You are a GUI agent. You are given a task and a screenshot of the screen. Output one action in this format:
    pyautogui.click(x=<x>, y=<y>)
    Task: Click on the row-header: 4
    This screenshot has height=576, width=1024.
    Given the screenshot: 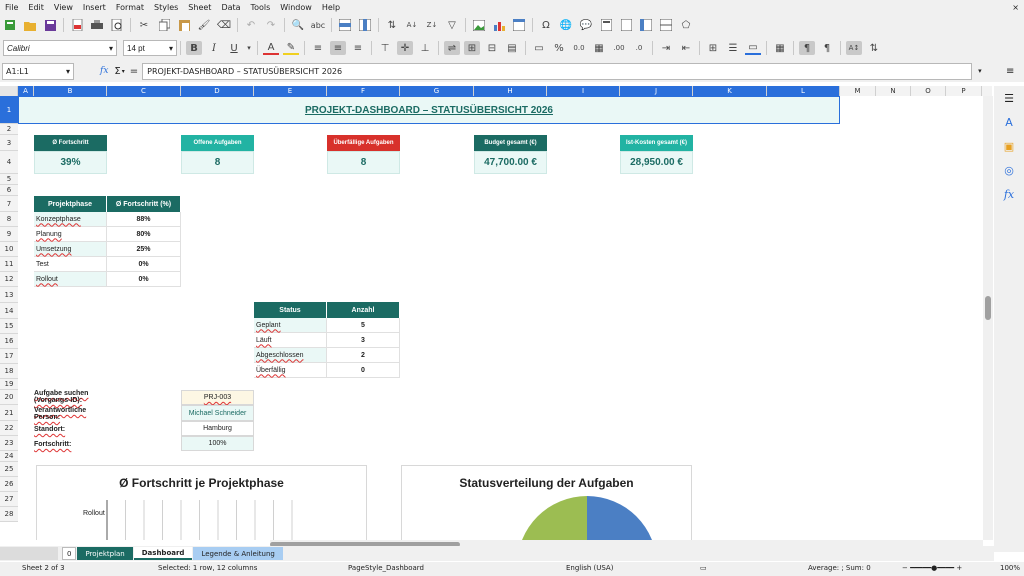 What is the action you would take?
    pyautogui.click(x=9, y=162)
    